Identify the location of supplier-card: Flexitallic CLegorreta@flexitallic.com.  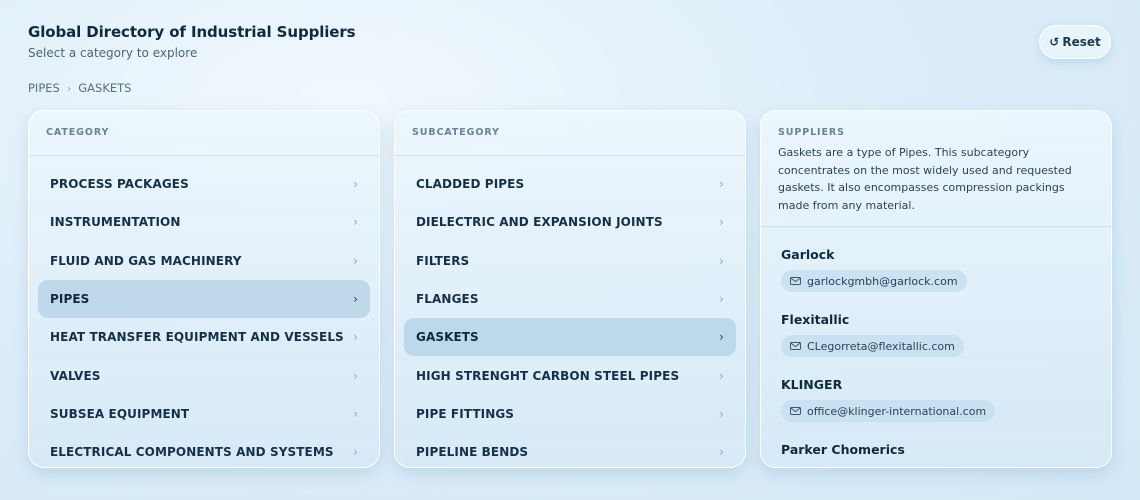
(936, 334).